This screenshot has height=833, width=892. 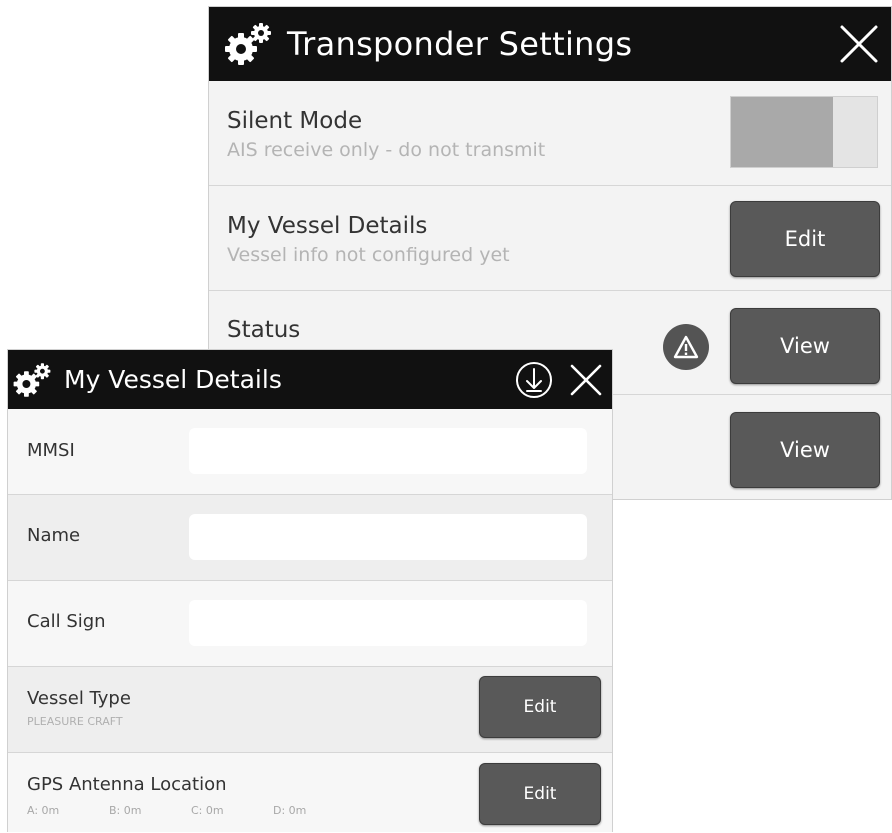 I want to click on vessel-type-edit-button: Edit, so click(x=540, y=707).